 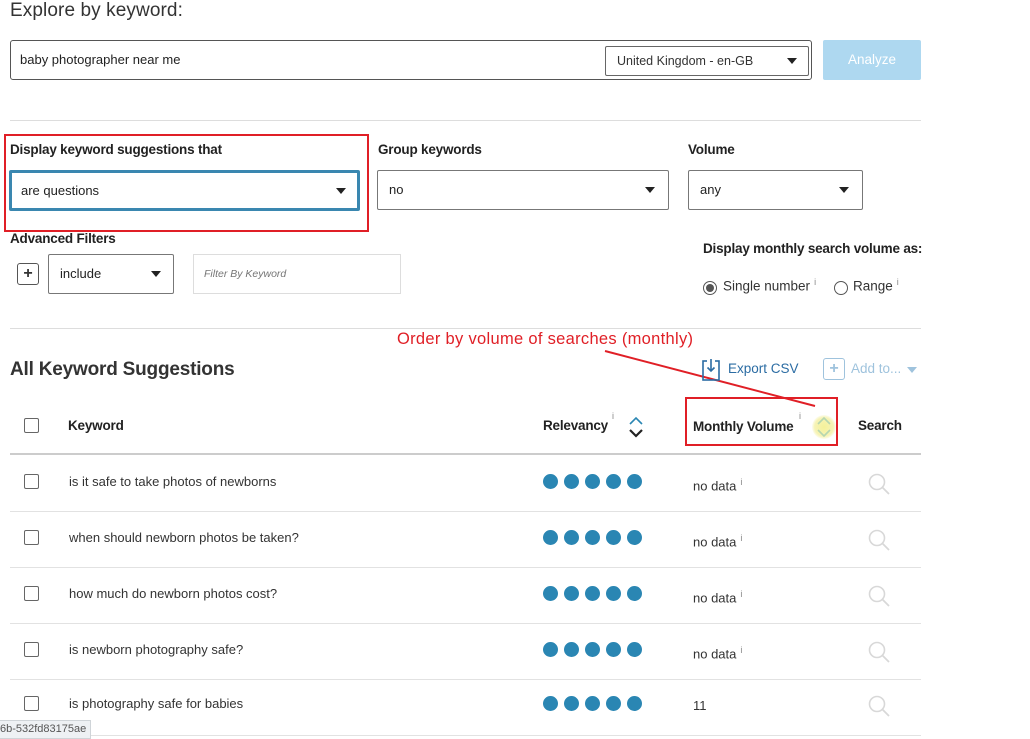 I want to click on column-relevancy: Relevancy, so click(x=575, y=425).